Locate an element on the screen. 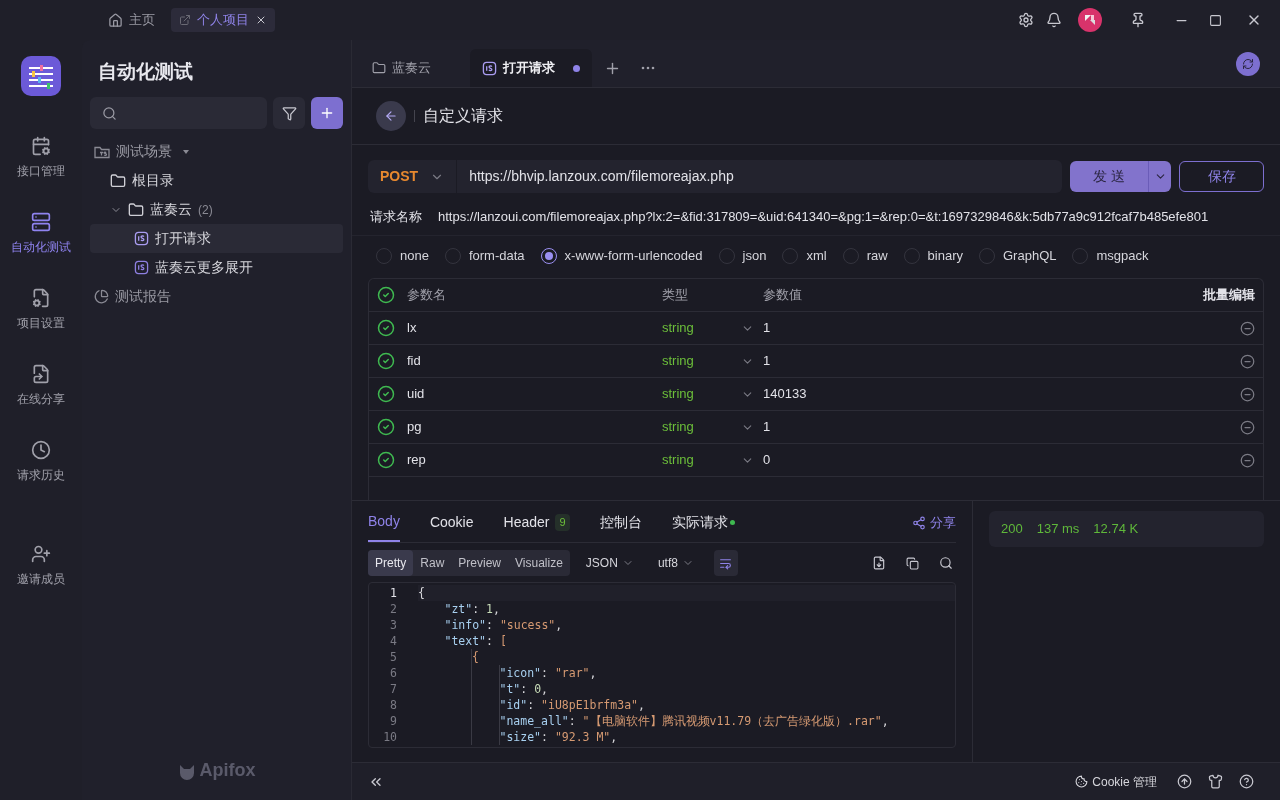 Image resolution: width=1280 pixels, height=800 pixels. nav-item: 在线分享 is located at coordinates (41, 386).